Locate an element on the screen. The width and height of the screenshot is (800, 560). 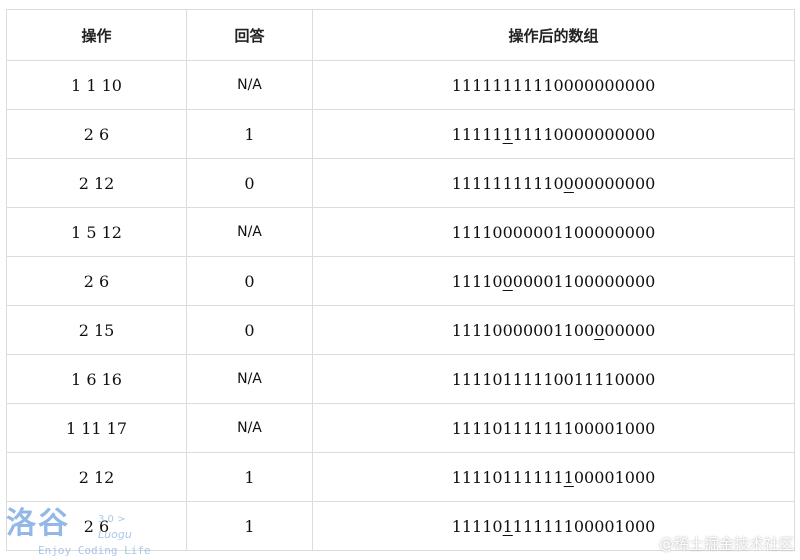
table-header-row: 操作 回答 操作后的数组 is located at coordinates (400, 35).